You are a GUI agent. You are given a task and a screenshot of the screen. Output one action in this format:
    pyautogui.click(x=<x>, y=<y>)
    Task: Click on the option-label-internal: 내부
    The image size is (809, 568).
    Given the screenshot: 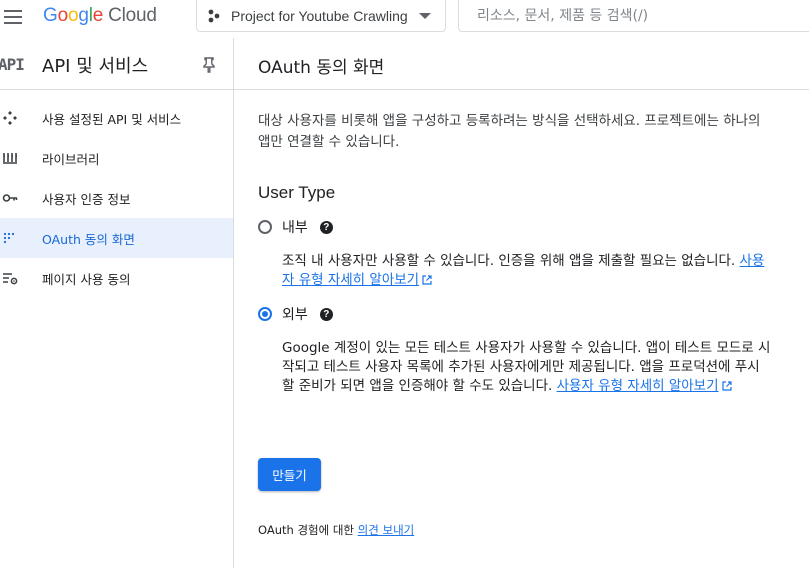 What is the action you would take?
    pyautogui.click(x=295, y=228)
    